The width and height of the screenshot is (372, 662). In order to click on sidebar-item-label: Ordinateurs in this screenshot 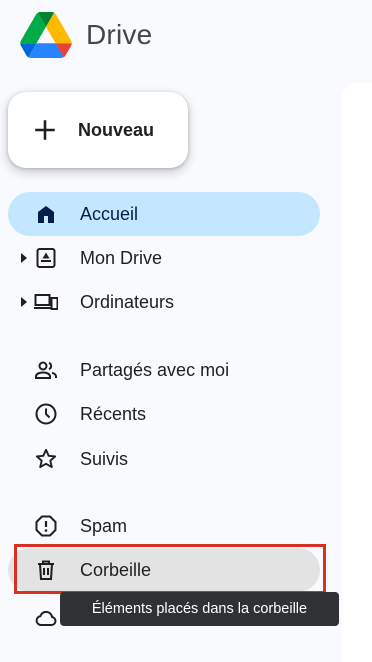, I will do `click(127, 302)`.